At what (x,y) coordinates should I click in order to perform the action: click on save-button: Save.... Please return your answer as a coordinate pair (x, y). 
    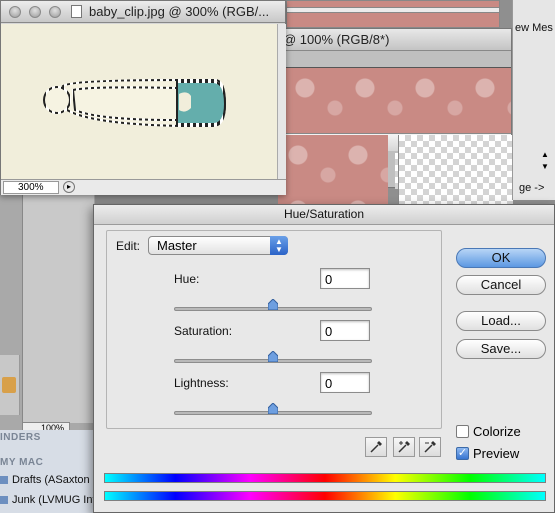
    Looking at the image, I should click on (501, 349).